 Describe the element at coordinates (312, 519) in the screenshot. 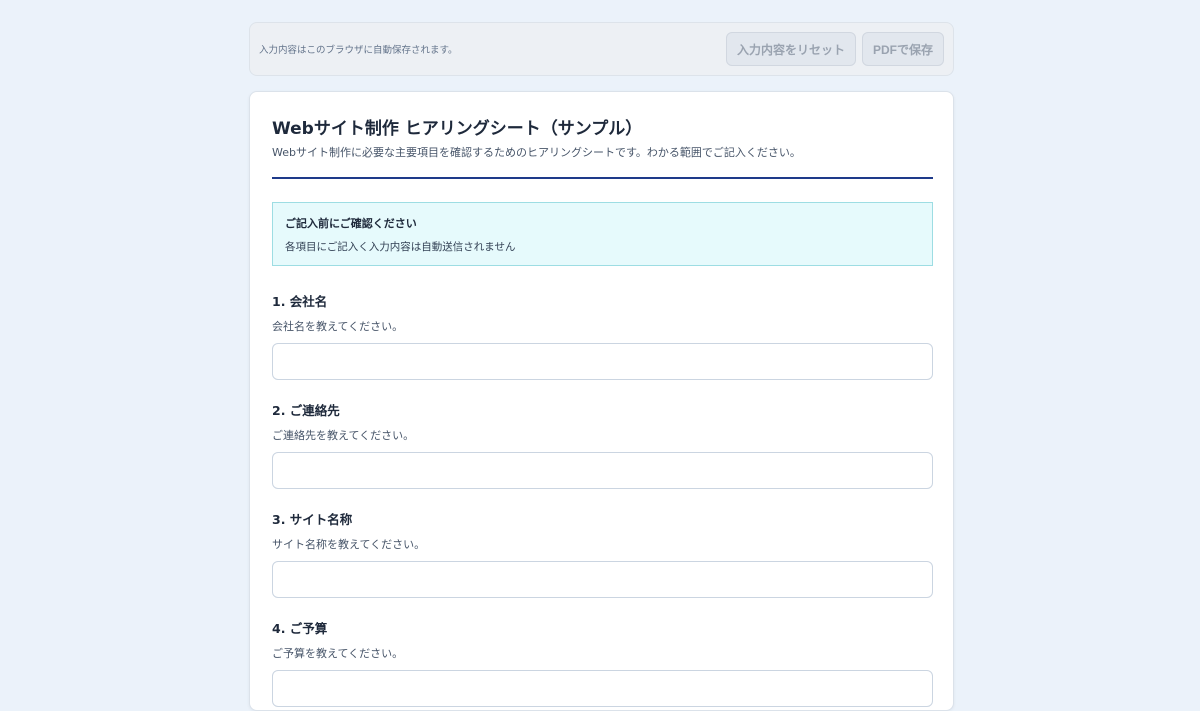

I see `question-label: 3. サイト名称` at that location.